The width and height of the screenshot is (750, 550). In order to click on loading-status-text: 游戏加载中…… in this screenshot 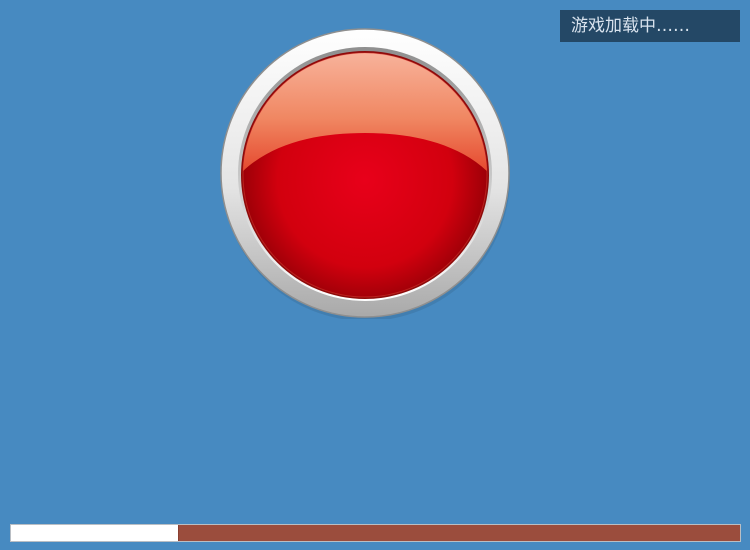, I will do `click(630, 26)`.